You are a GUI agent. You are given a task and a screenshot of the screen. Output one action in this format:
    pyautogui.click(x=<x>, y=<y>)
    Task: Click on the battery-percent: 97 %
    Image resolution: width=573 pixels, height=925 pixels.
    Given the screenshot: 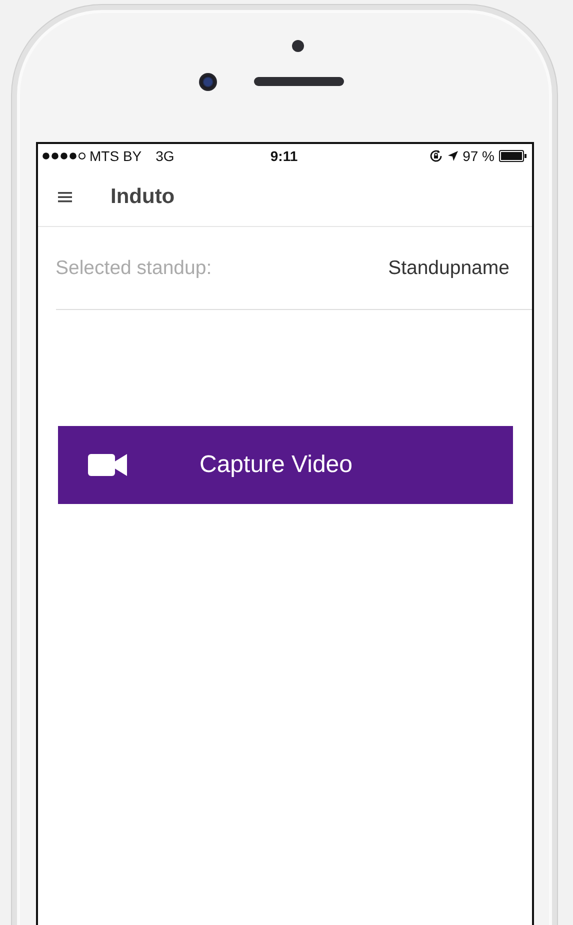 What is the action you would take?
    pyautogui.click(x=478, y=156)
    